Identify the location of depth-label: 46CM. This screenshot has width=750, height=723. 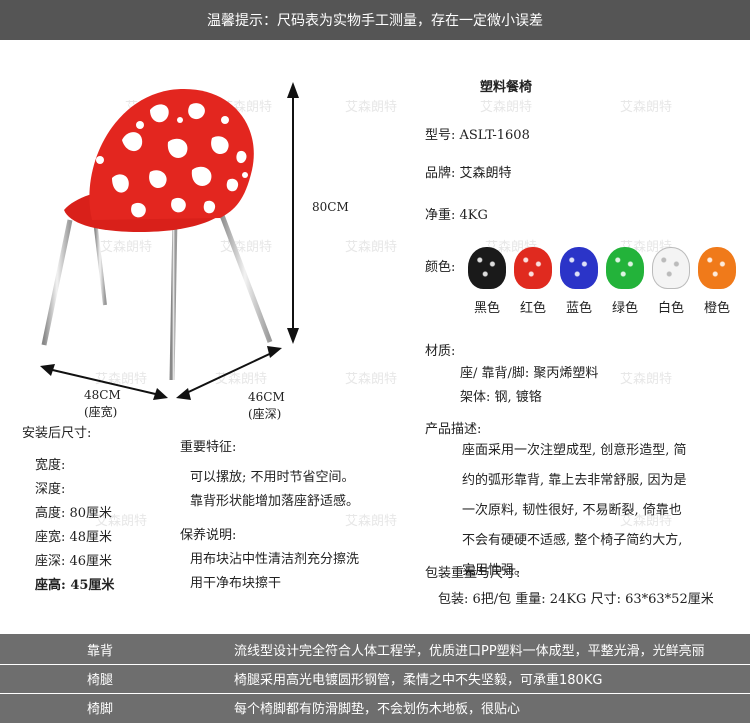
(266, 397).